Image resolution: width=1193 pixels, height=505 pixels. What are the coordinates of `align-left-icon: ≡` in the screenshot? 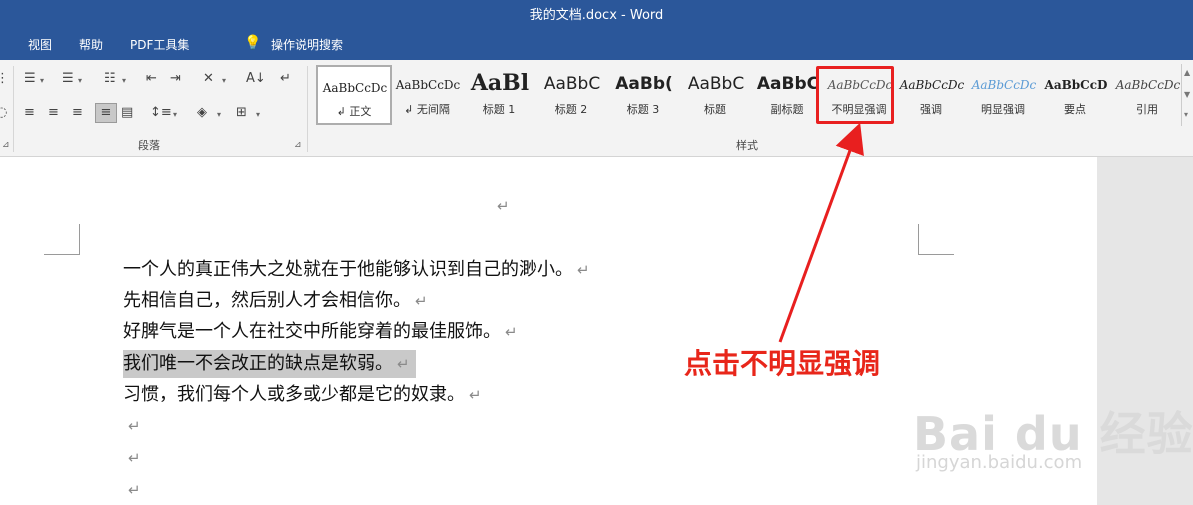 It's located at (29, 113).